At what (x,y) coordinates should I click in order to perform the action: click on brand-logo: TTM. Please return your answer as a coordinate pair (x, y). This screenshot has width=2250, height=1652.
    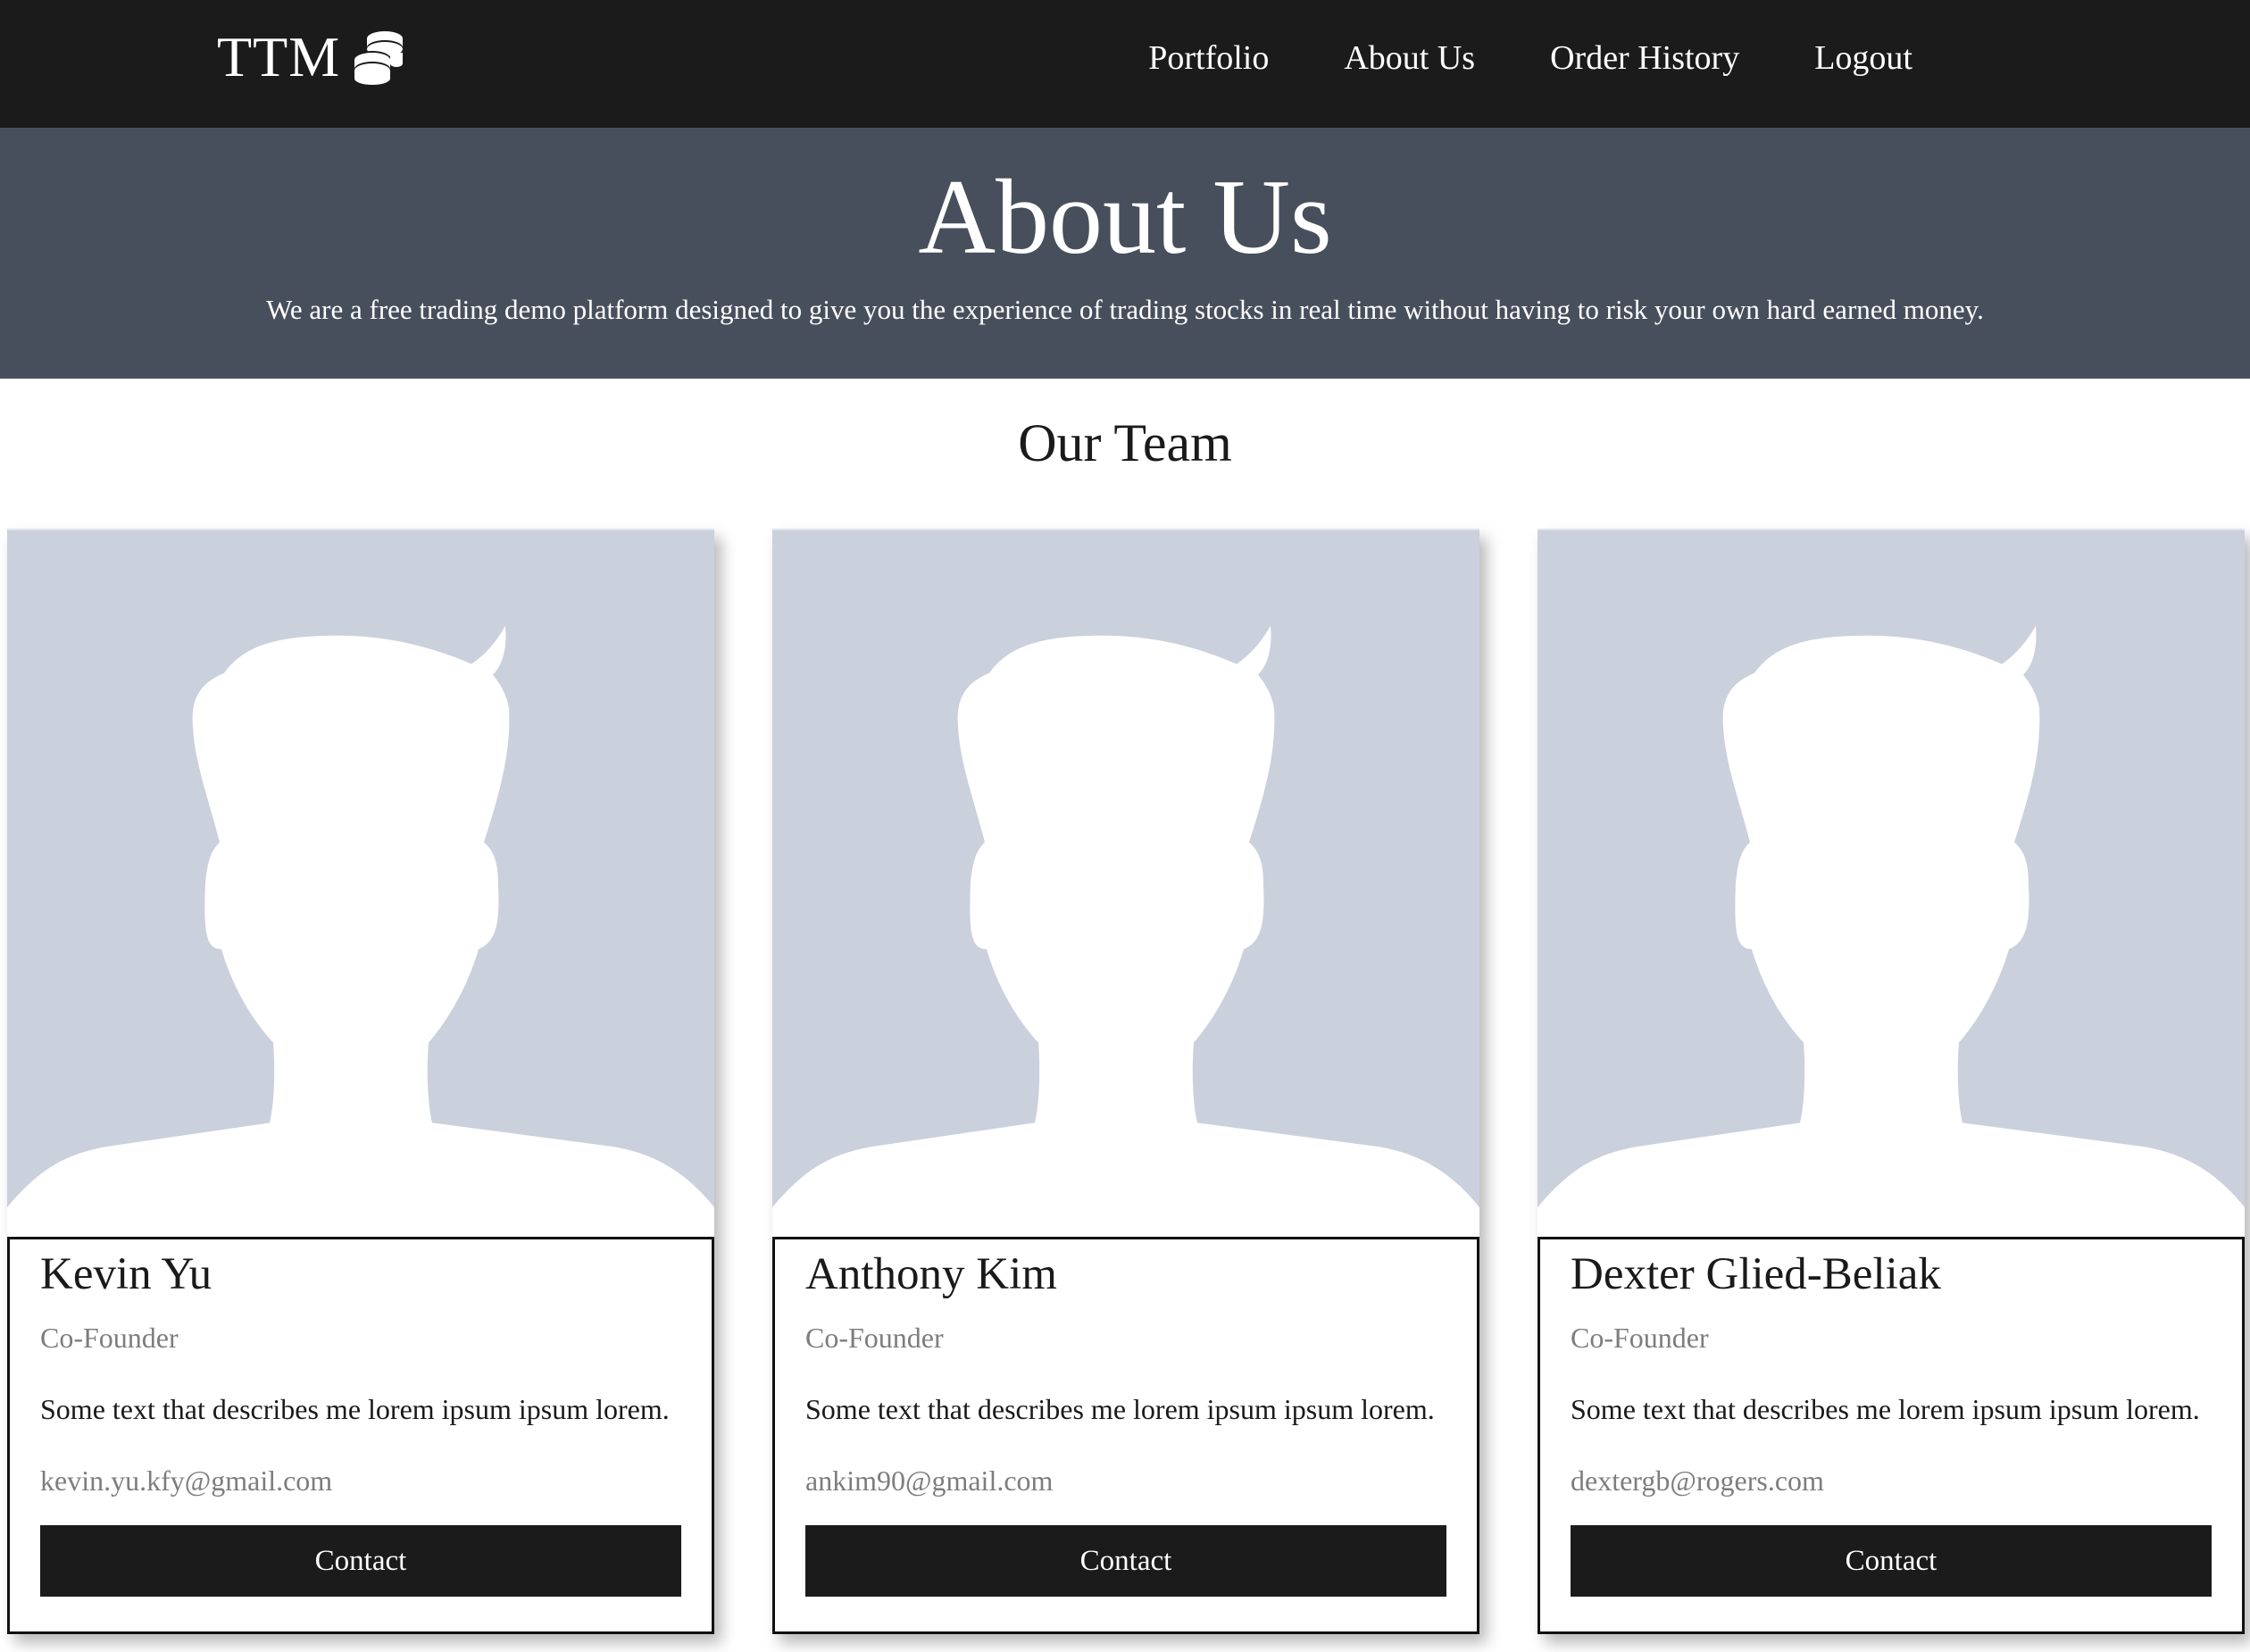
    Looking at the image, I should click on (313, 57).